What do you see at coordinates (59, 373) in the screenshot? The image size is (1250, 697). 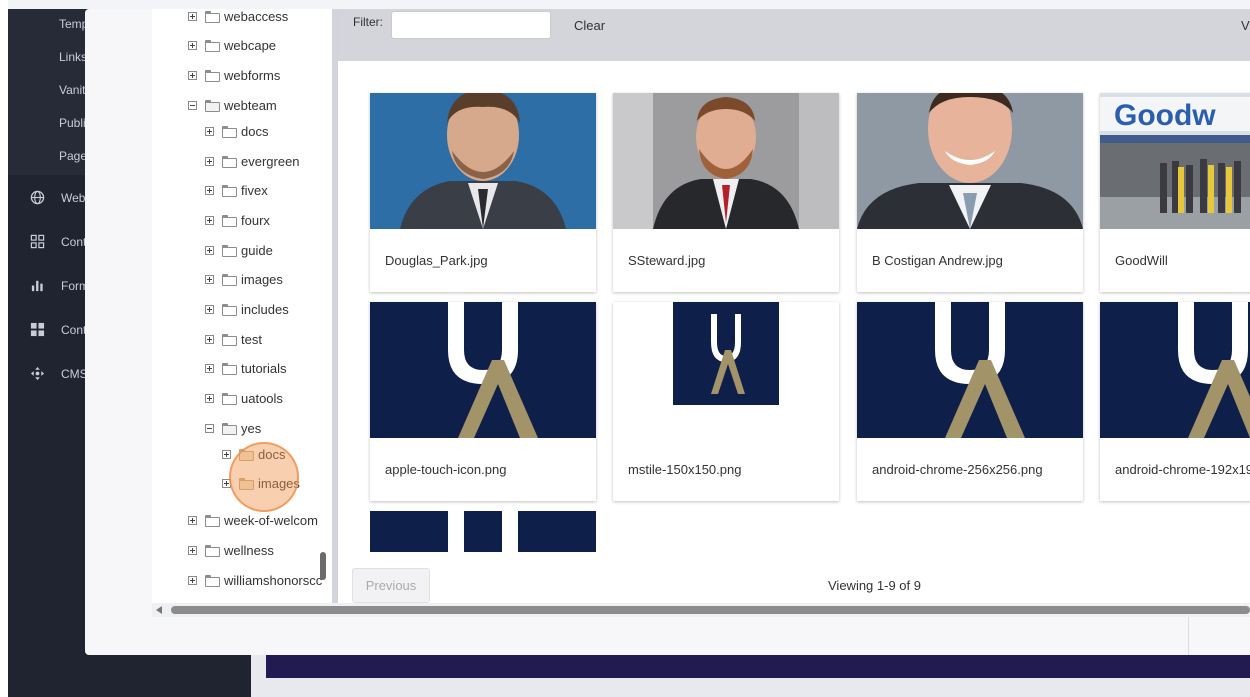 I see `sidebar-item-cms: CMS` at bounding box center [59, 373].